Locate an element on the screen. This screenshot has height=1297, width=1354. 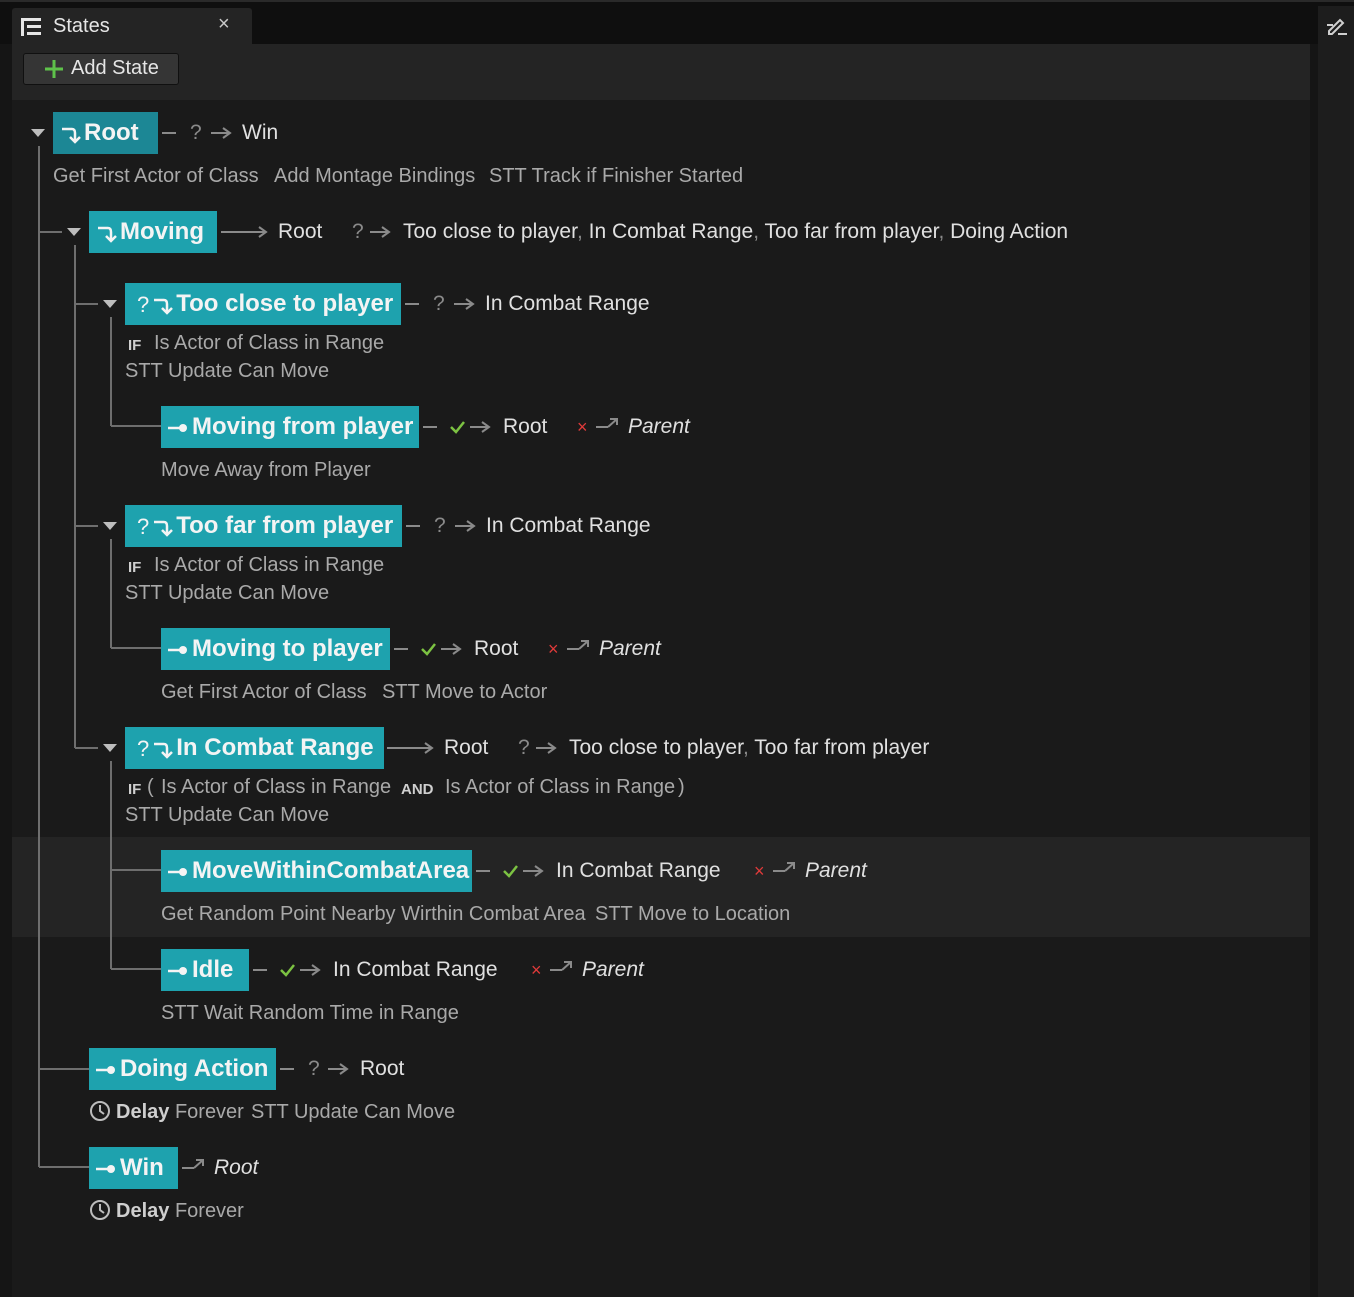
state-in-combat-range: ? In Combat Range is located at coordinates (254, 748).